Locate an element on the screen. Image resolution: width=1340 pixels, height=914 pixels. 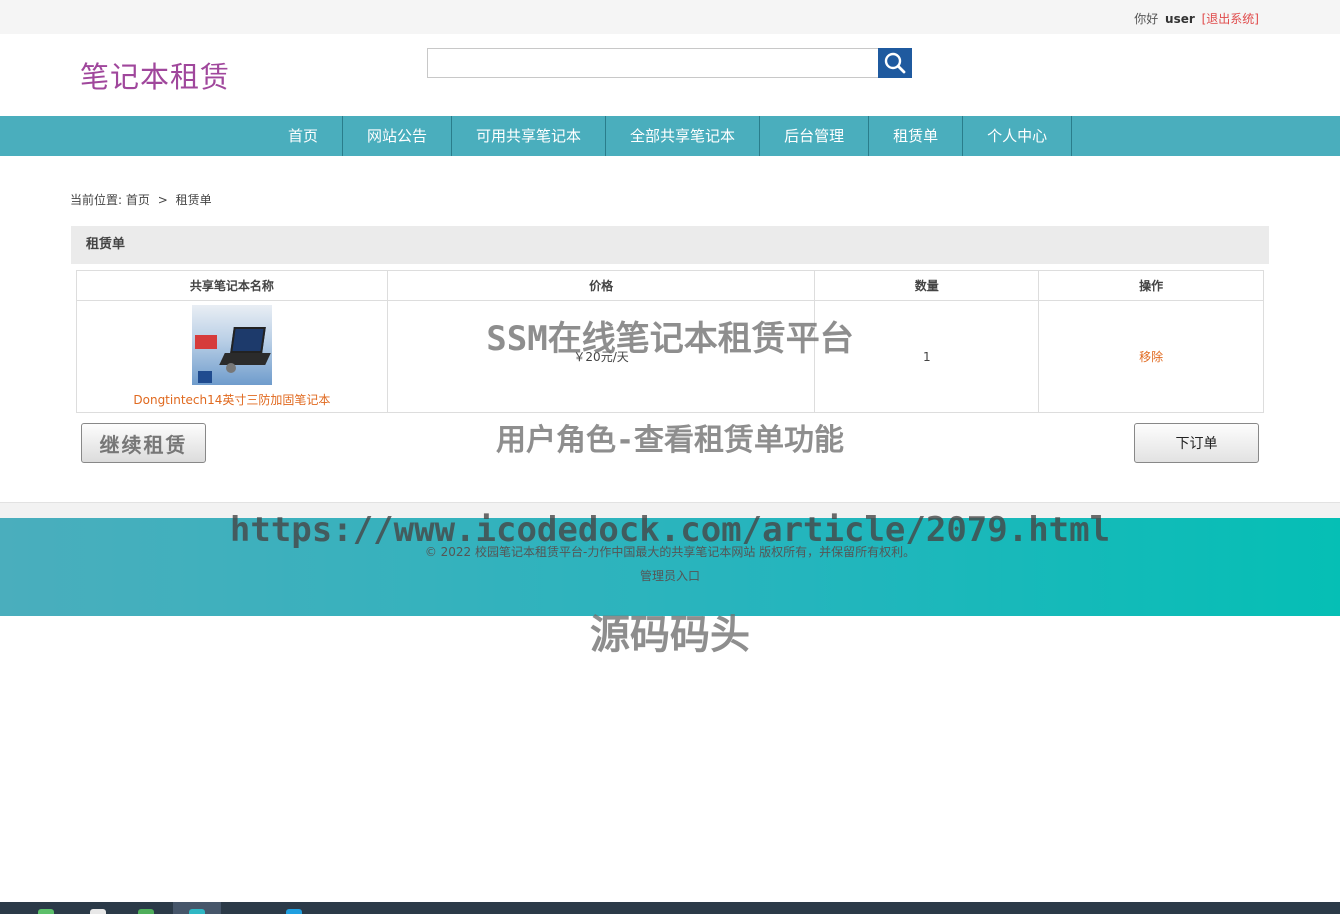
footer-divider is located at coordinates (670, 510).